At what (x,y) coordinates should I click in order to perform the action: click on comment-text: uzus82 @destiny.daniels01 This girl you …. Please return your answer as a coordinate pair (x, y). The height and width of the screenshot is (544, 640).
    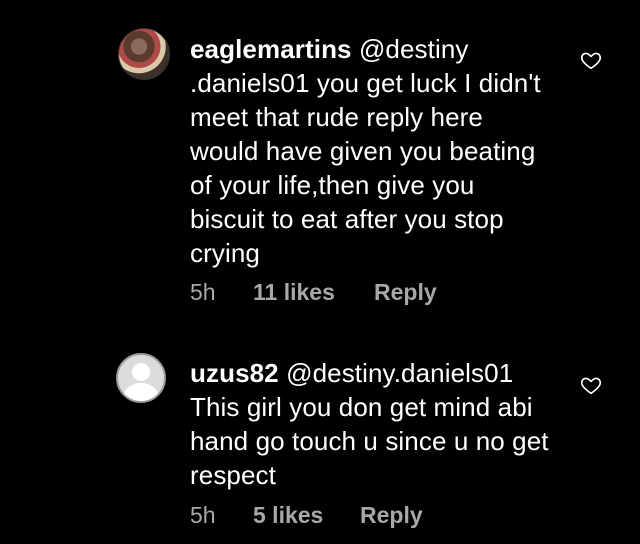
    Looking at the image, I should click on (370, 424).